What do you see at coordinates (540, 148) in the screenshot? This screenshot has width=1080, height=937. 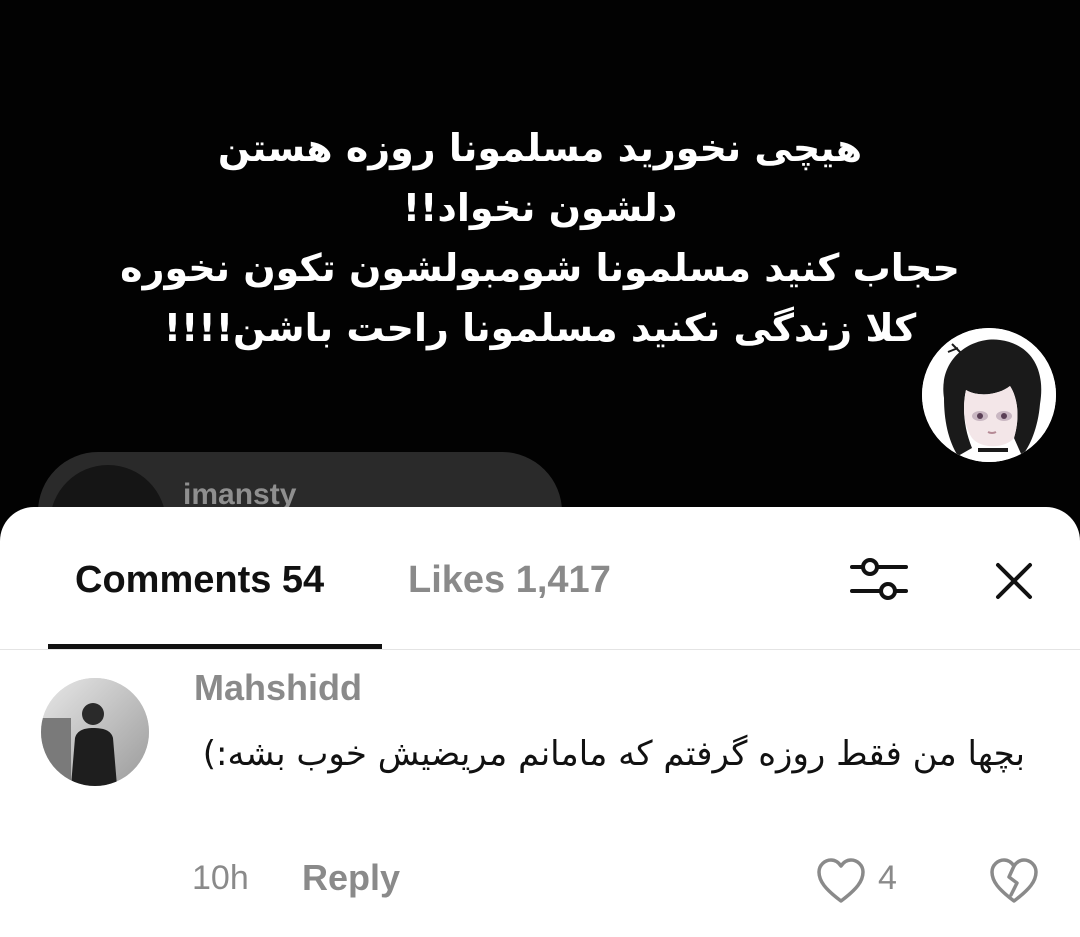 I see `overlay-line: هیچی نخورید مسلمونا روزه هستن` at bounding box center [540, 148].